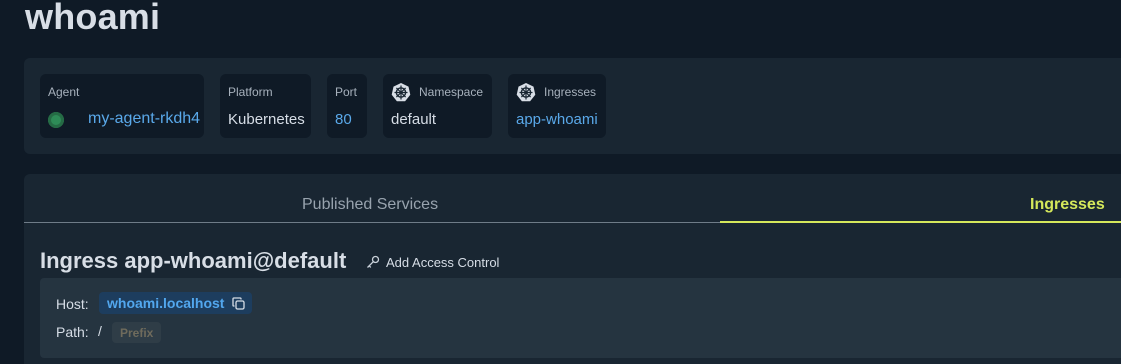 This screenshot has width=1121, height=364. Describe the element at coordinates (1067, 205) in the screenshot. I see `tab-ingresses: Ingresses` at that location.